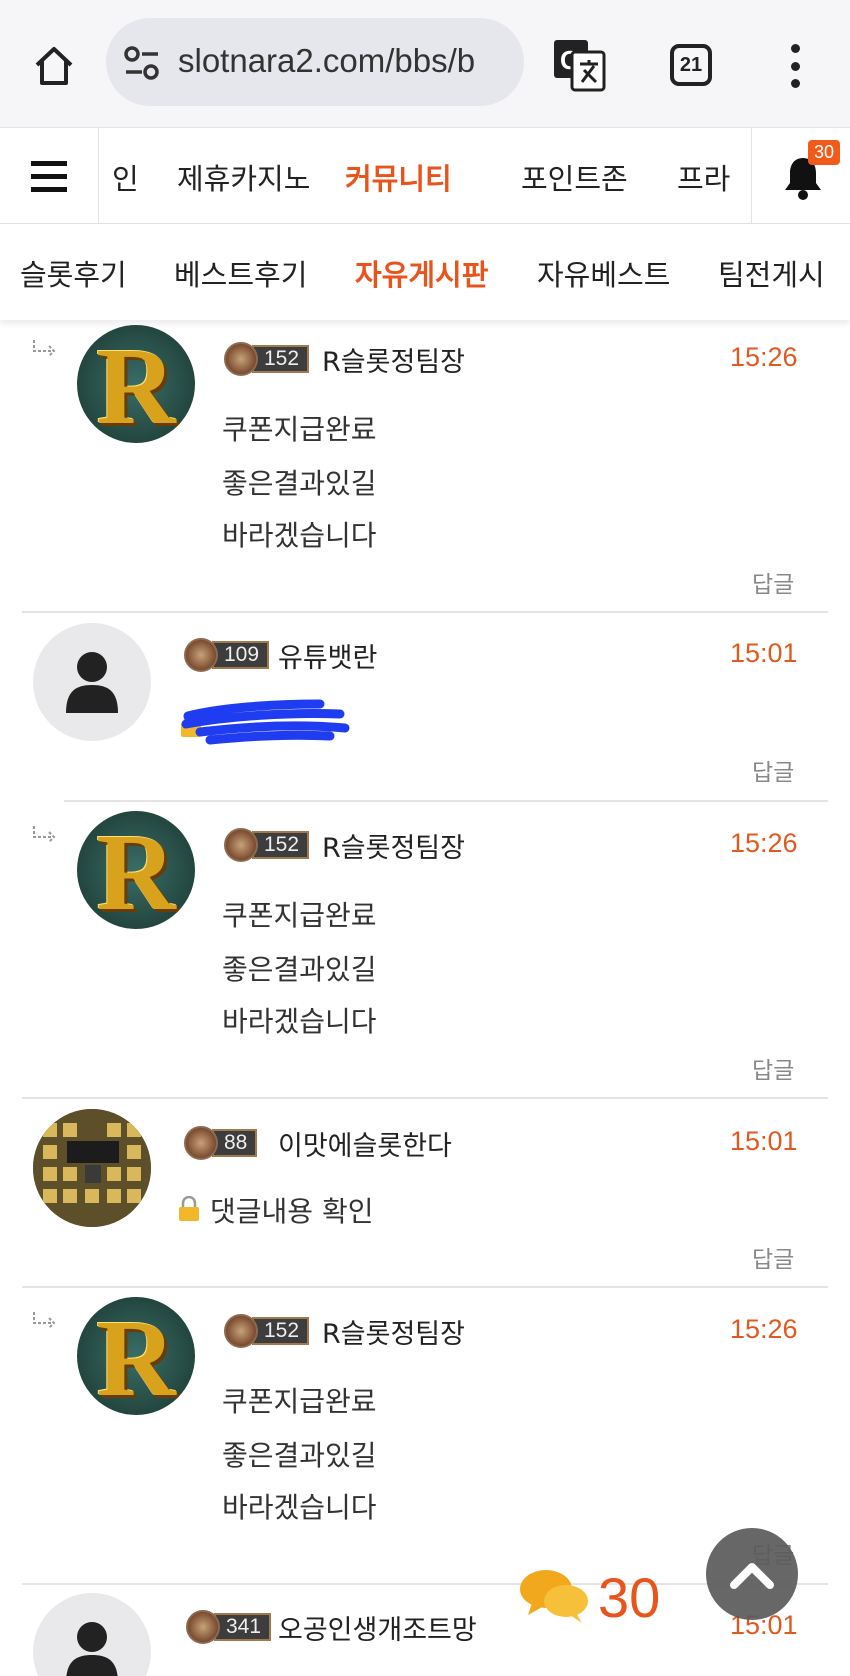  Describe the element at coordinates (144, 63) in the screenshot. I see `site-settings-icon` at that location.